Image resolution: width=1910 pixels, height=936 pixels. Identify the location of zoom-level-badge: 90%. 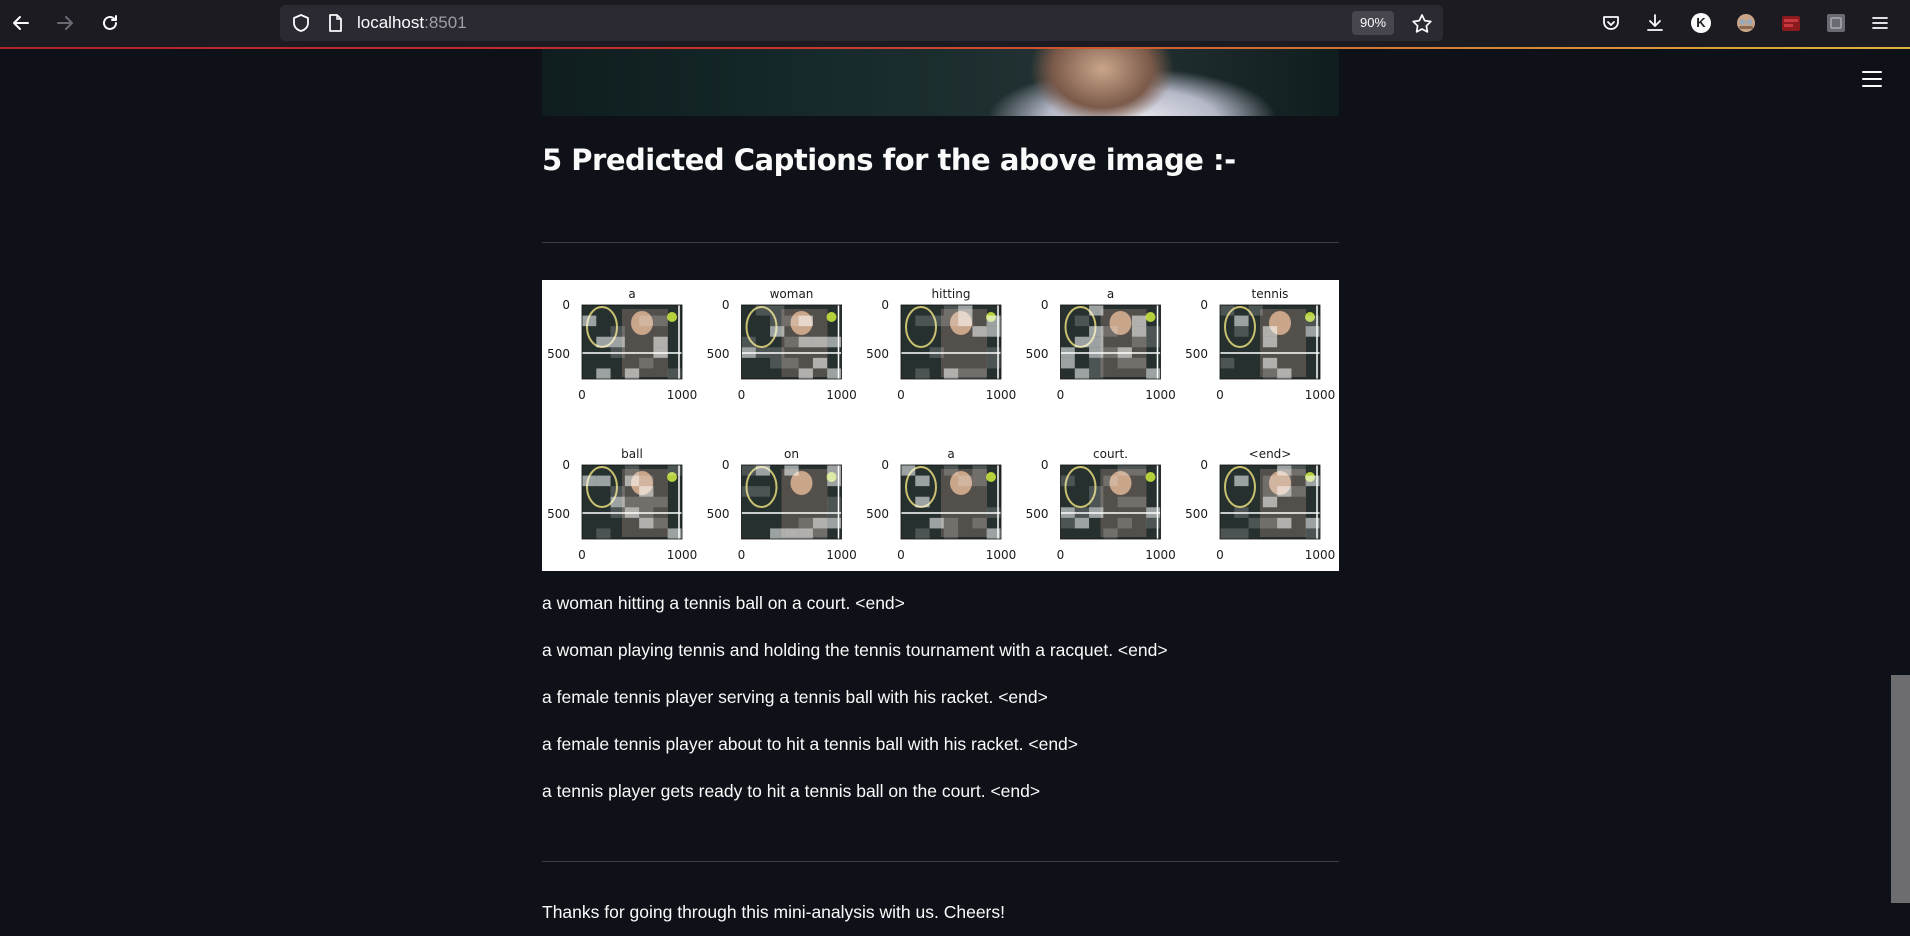
(1373, 23).